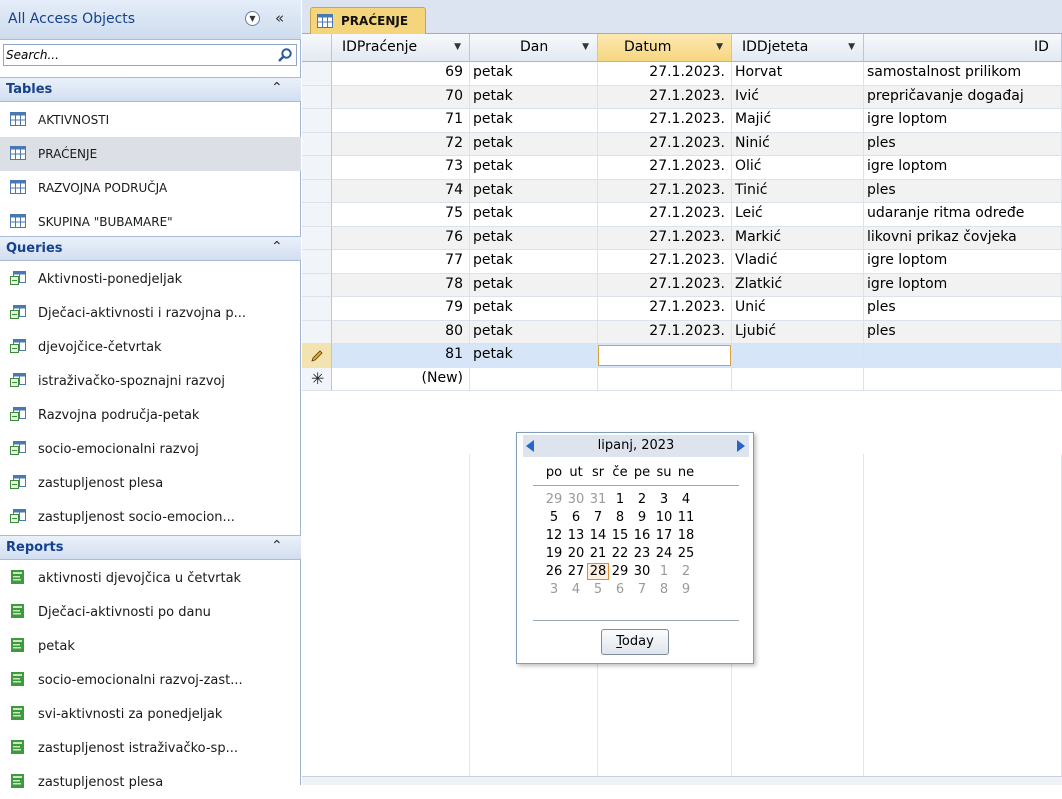 This screenshot has height=799, width=1062. I want to click on header-datum: Datum ▼, so click(665, 48).